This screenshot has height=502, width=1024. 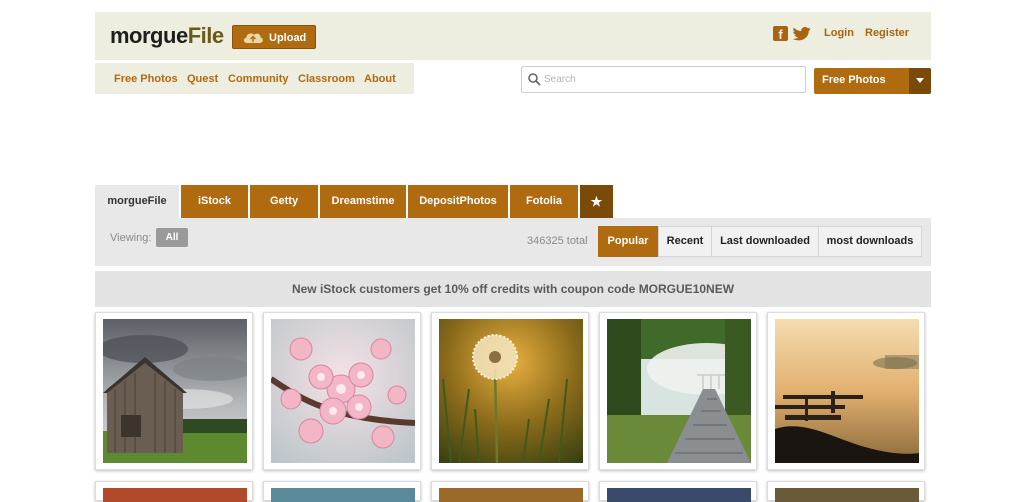 What do you see at coordinates (137, 201) in the screenshot?
I see `tab-morguefile: morgueFile` at bounding box center [137, 201].